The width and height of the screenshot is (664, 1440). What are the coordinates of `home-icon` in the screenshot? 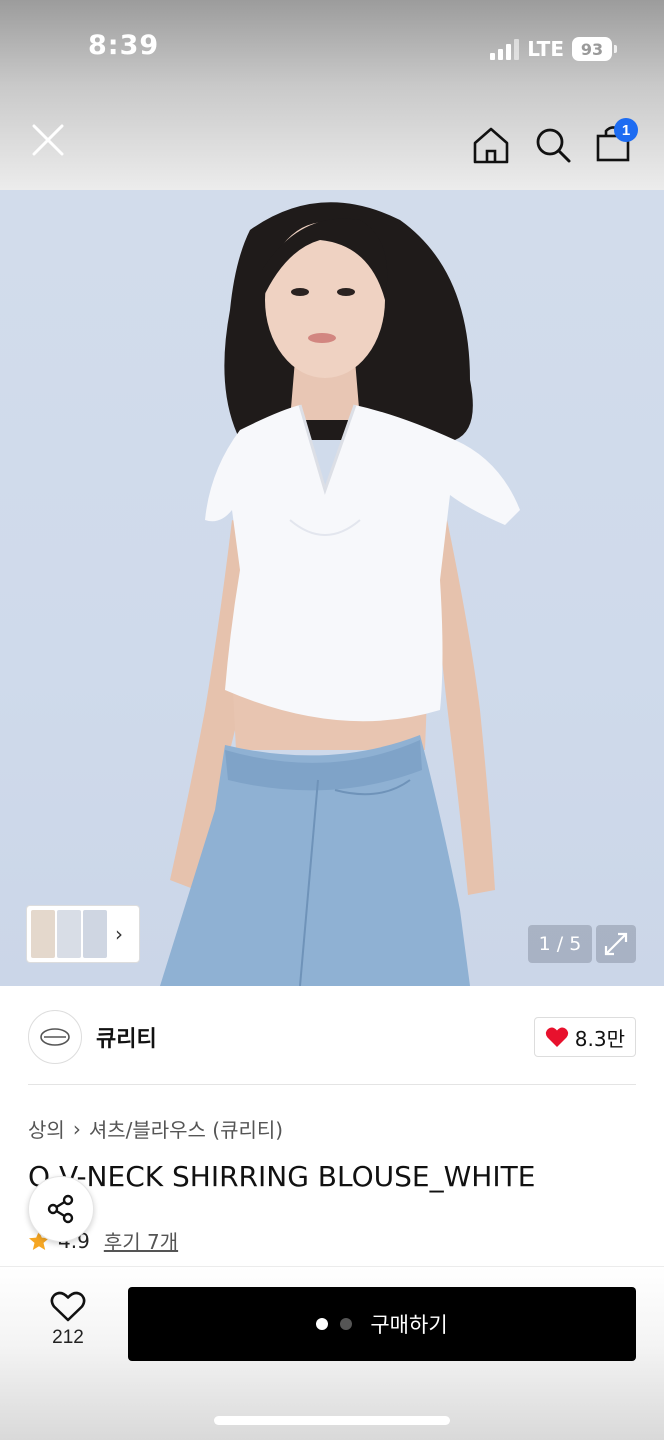 It's located at (491, 145).